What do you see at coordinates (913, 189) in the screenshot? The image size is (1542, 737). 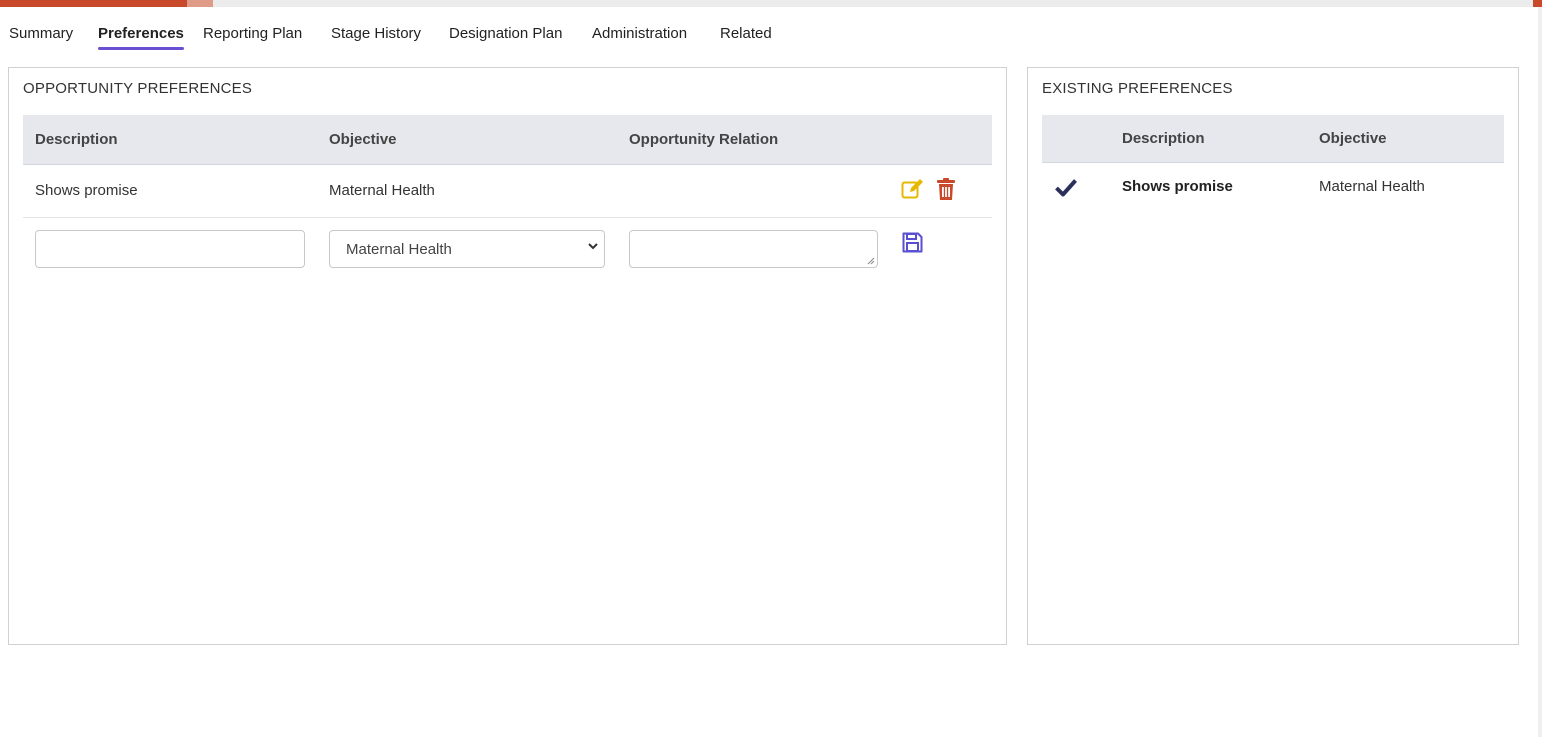 I see `edit-icon` at bounding box center [913, 189].